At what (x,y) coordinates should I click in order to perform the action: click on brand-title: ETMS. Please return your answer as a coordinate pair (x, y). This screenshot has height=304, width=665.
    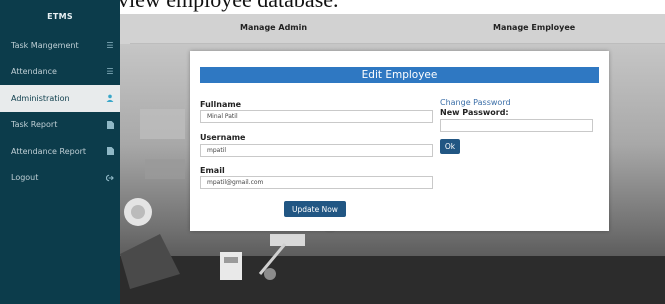
    Looking at the image, I should click on (60, 16).